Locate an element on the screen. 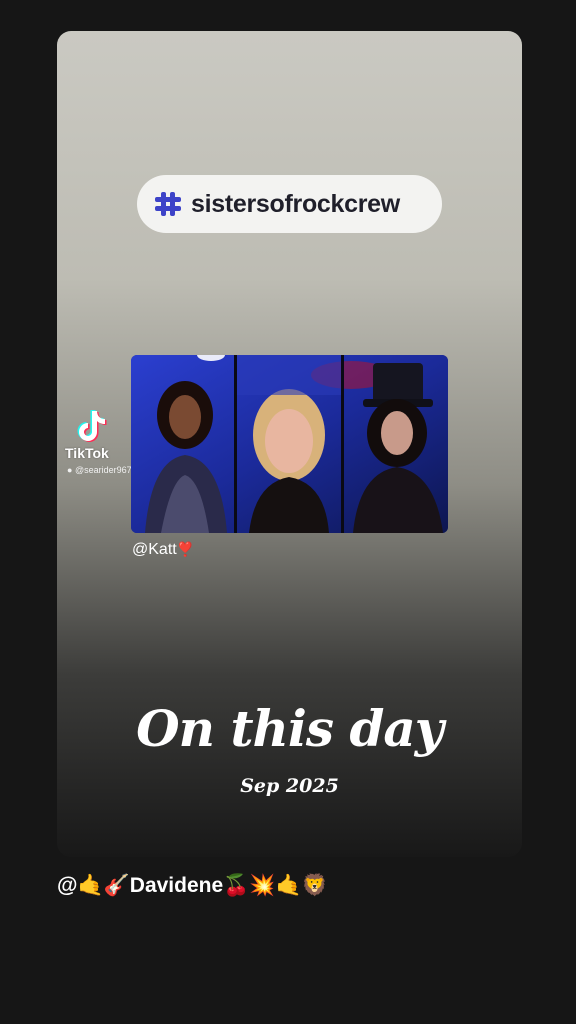 The height and width of the screenshot is (1024, 576). hashtag-label: sistersofrockcrew is located at coordinates (295, 203).